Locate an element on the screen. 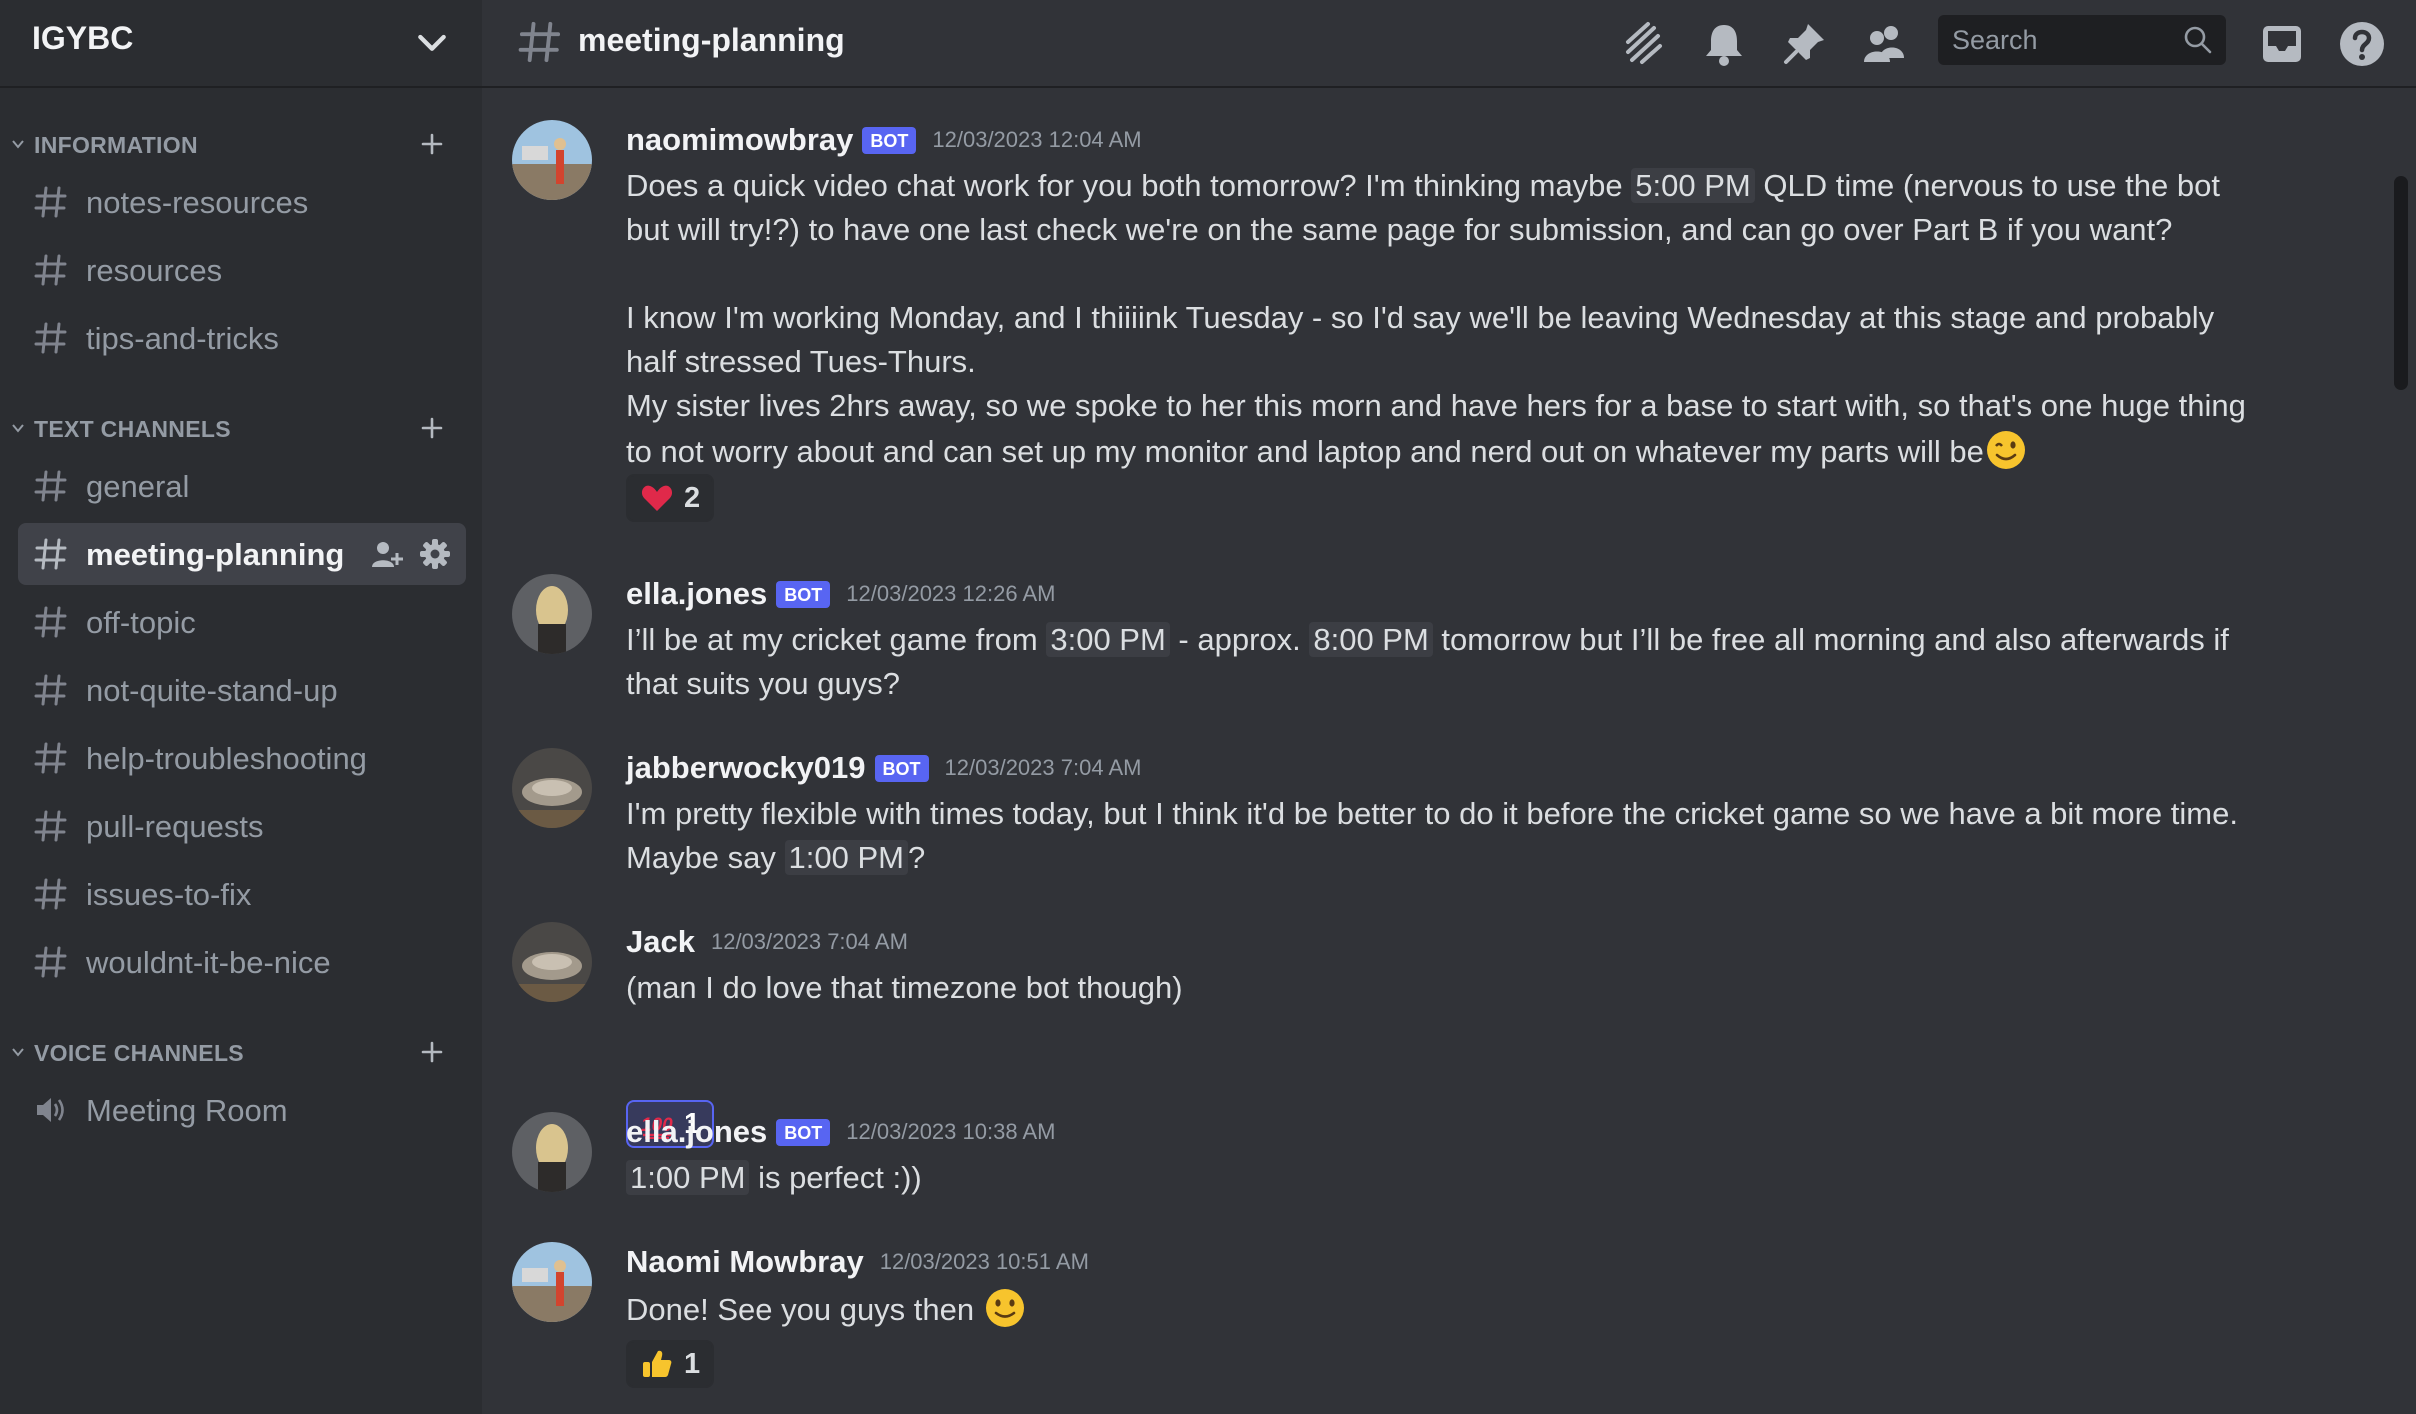 This screenshot has height=1414, width=2416. thumbs-up-icon is located at coordinates (657, 1363).